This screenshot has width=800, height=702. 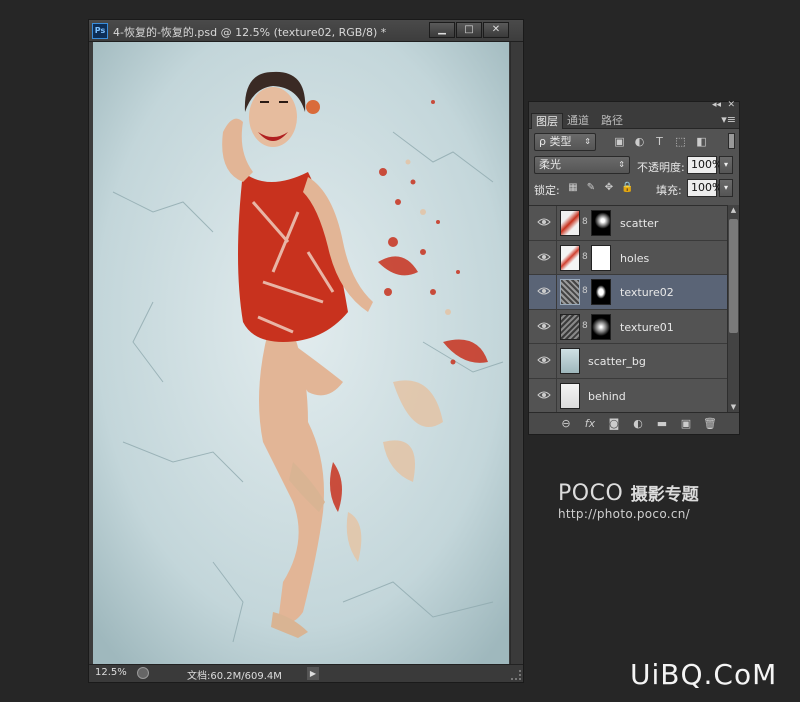 I want to click on zoom-level: 12.5%, so click(x=111, y=672).